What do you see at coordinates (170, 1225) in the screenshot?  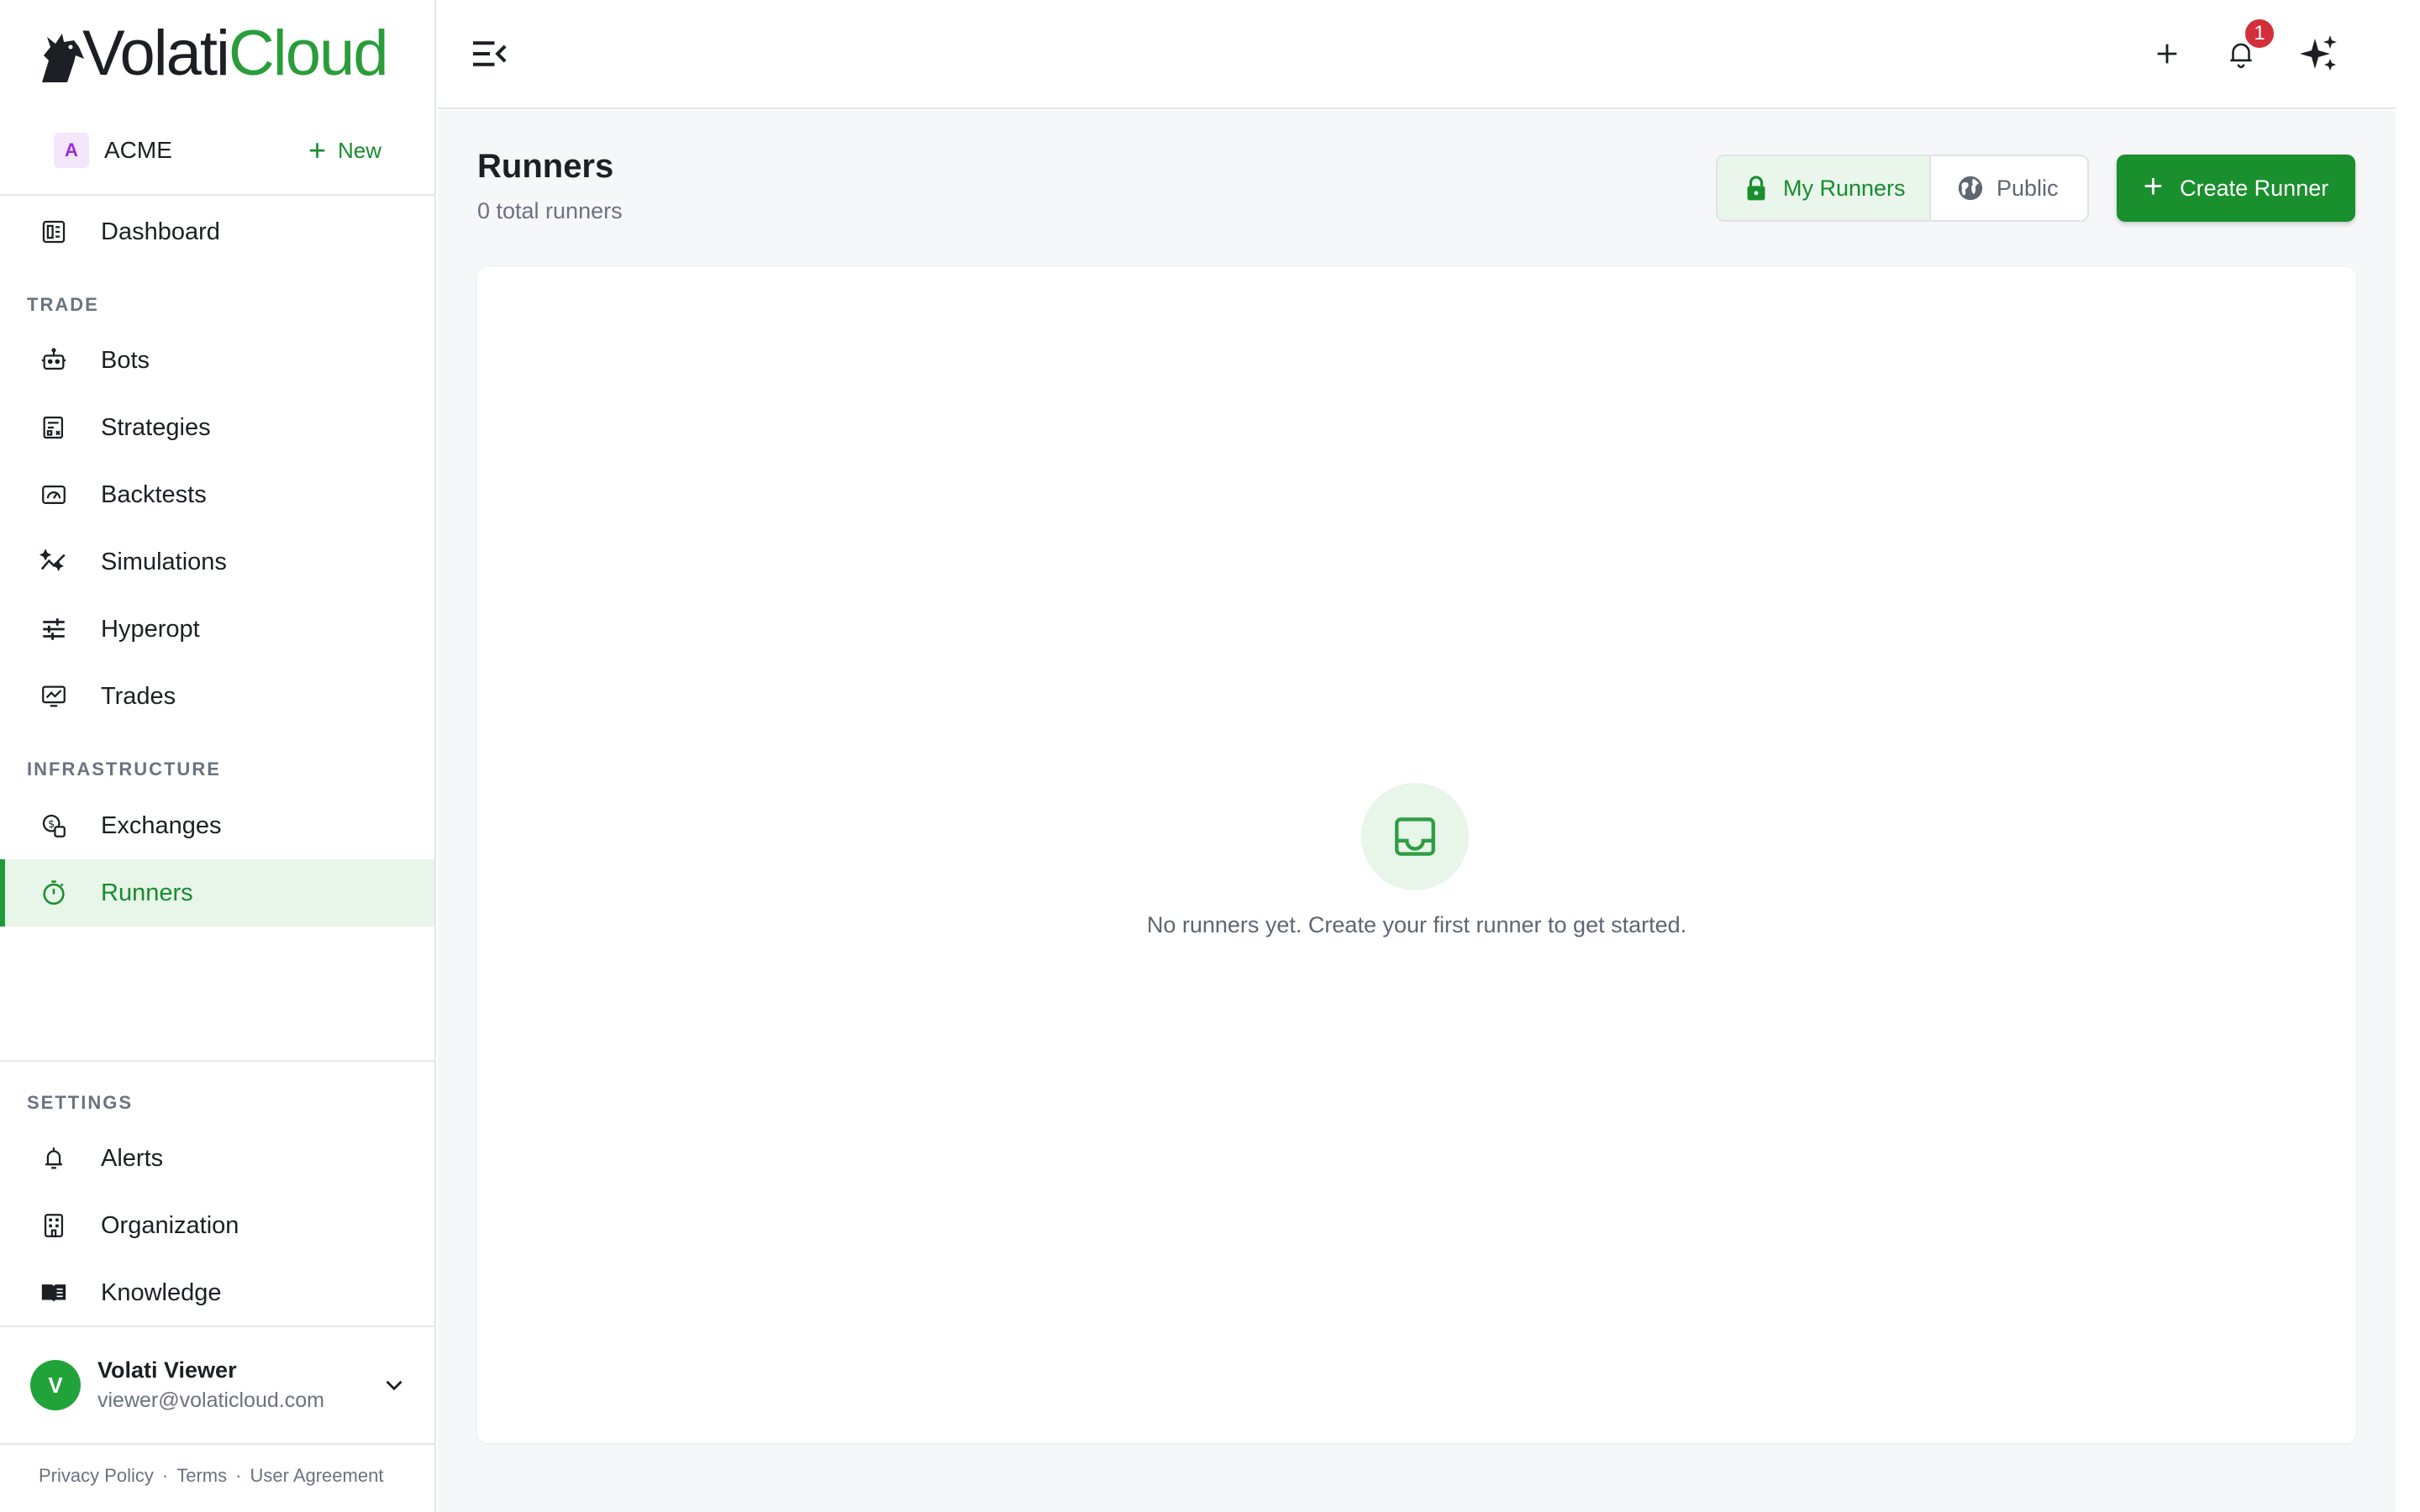 I see `sidebar-item-label: Organization` at bounding box center [170, 1225].